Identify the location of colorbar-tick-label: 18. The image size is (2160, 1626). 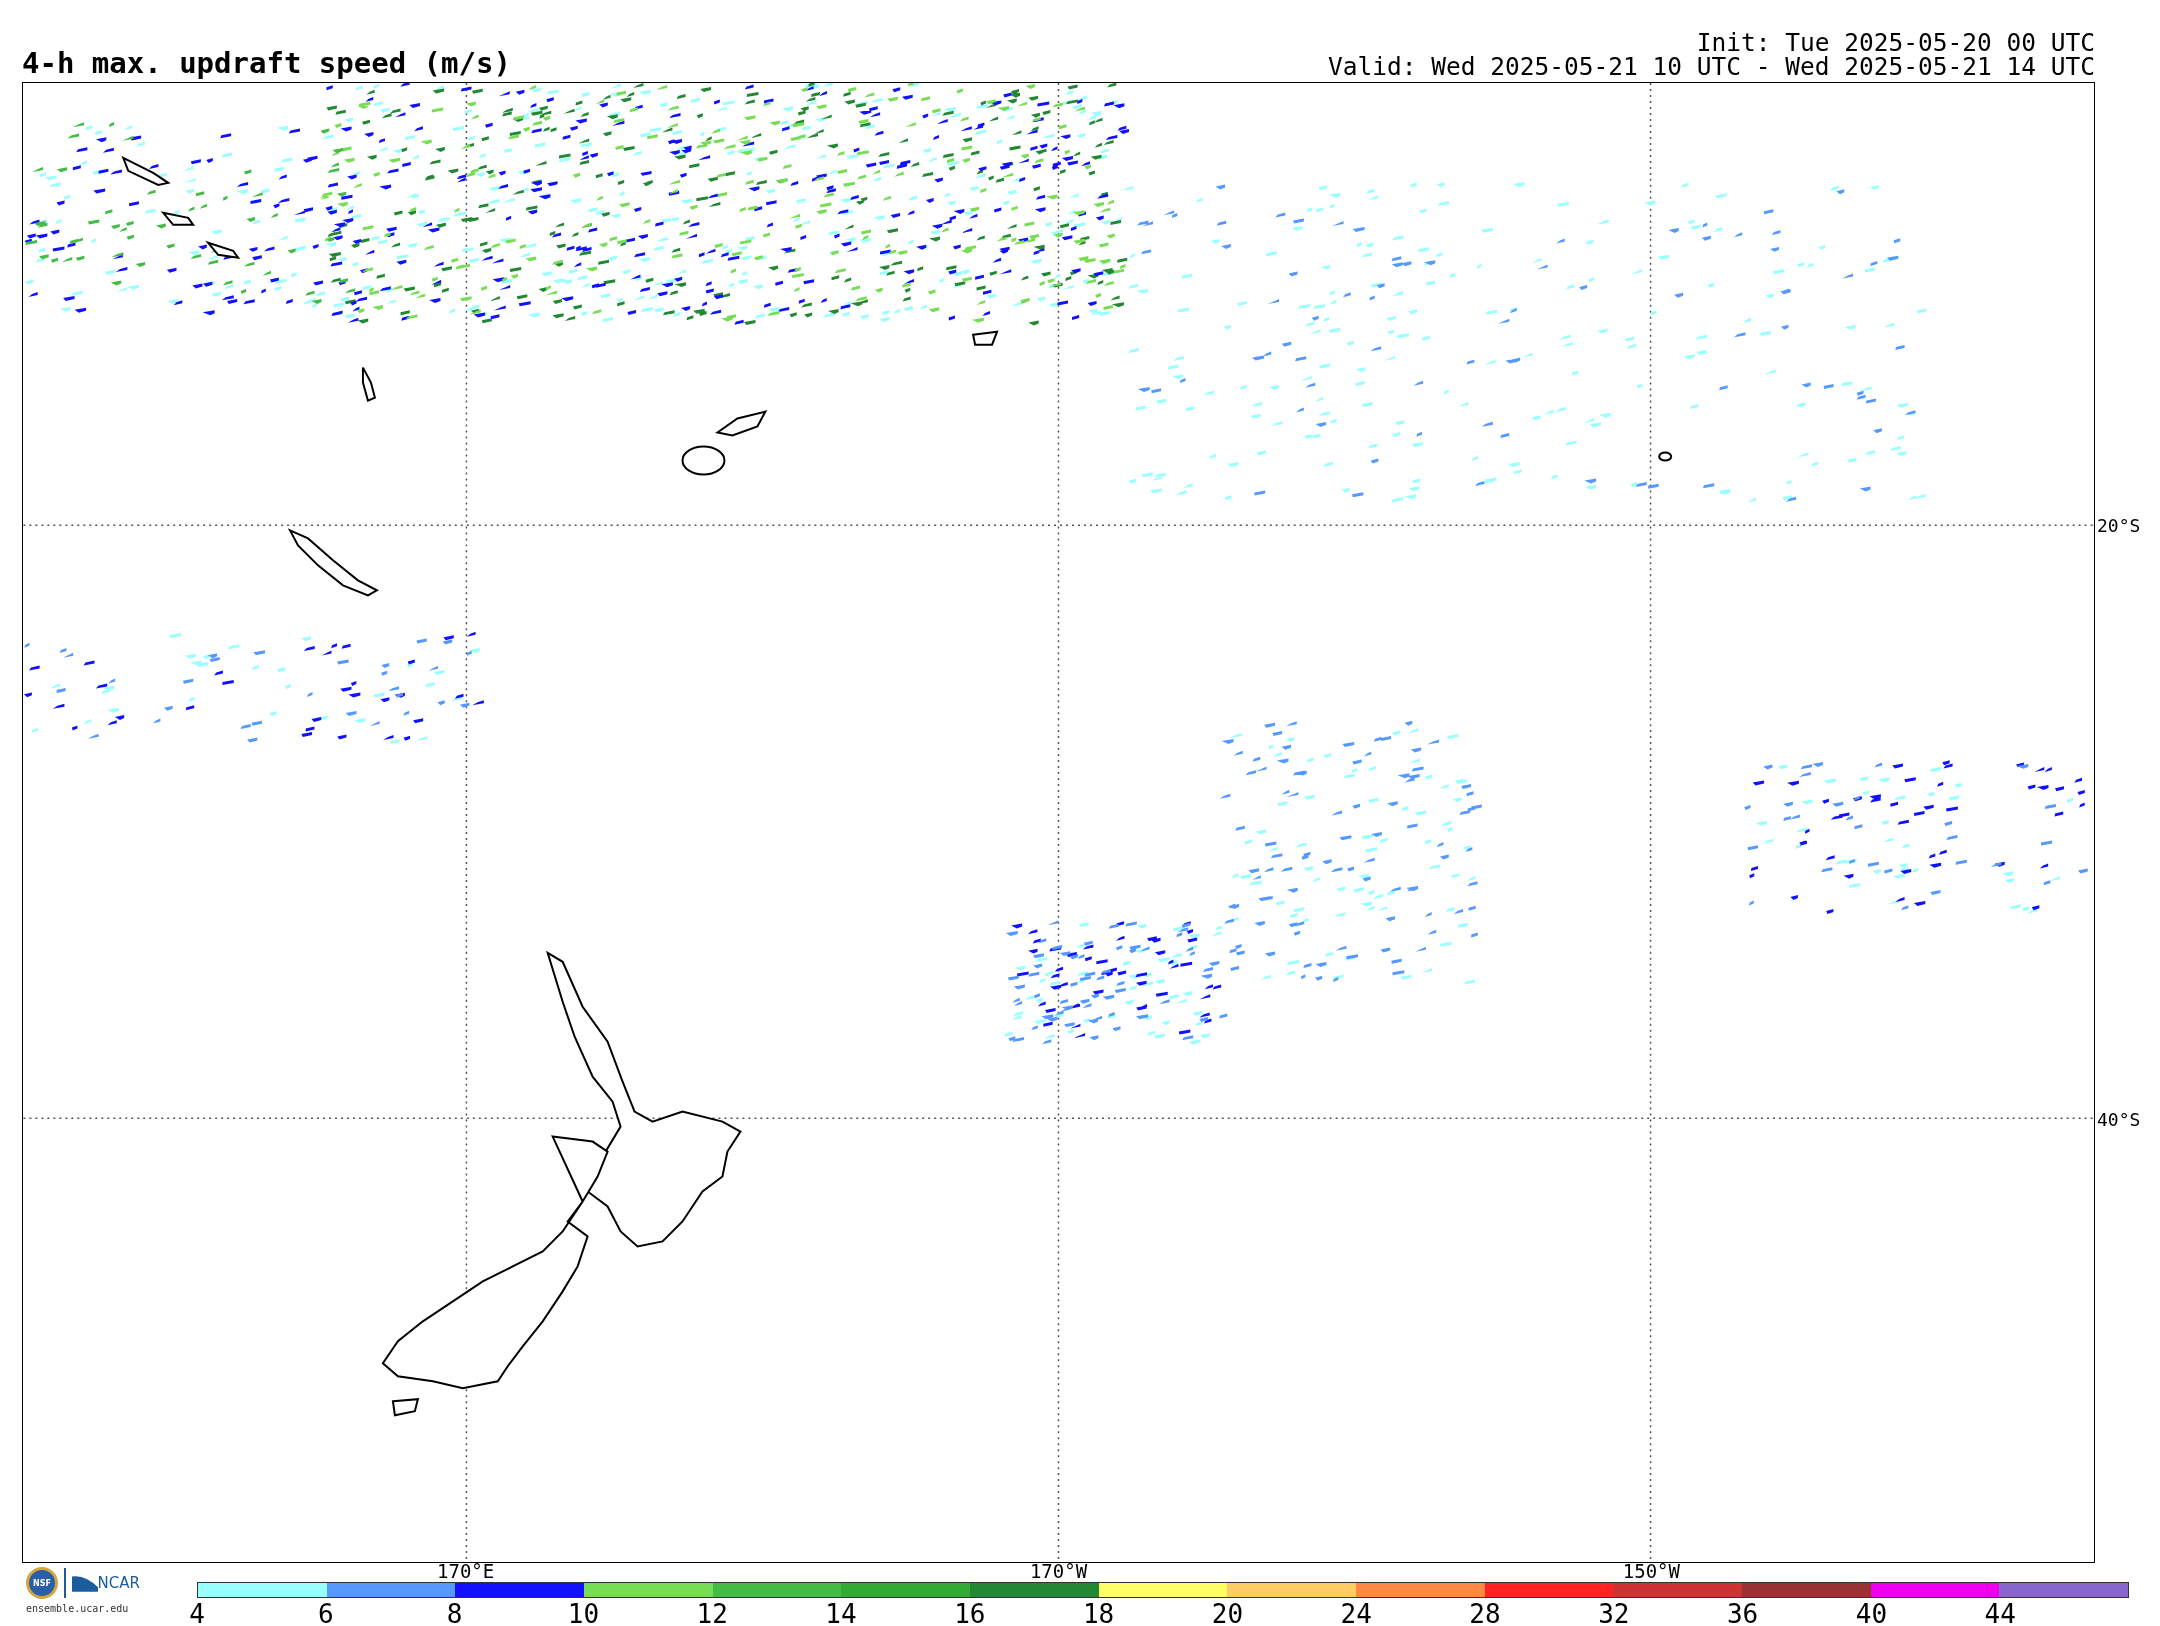
(1098, 1613).